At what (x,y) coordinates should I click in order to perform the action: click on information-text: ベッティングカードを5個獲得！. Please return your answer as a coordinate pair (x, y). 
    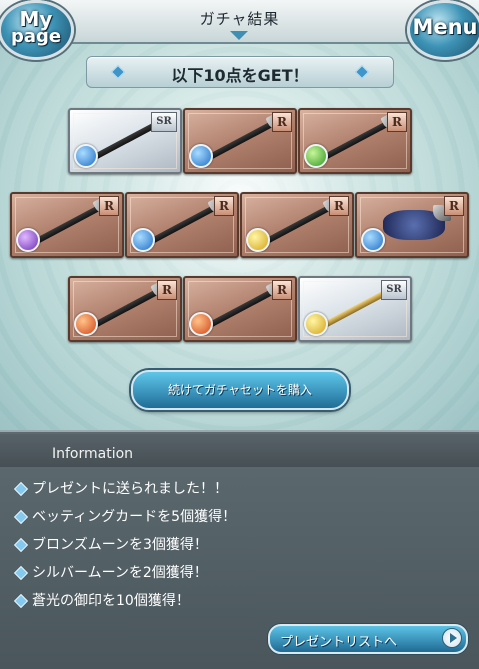
    Looking at the image, I should click on (134, 517).